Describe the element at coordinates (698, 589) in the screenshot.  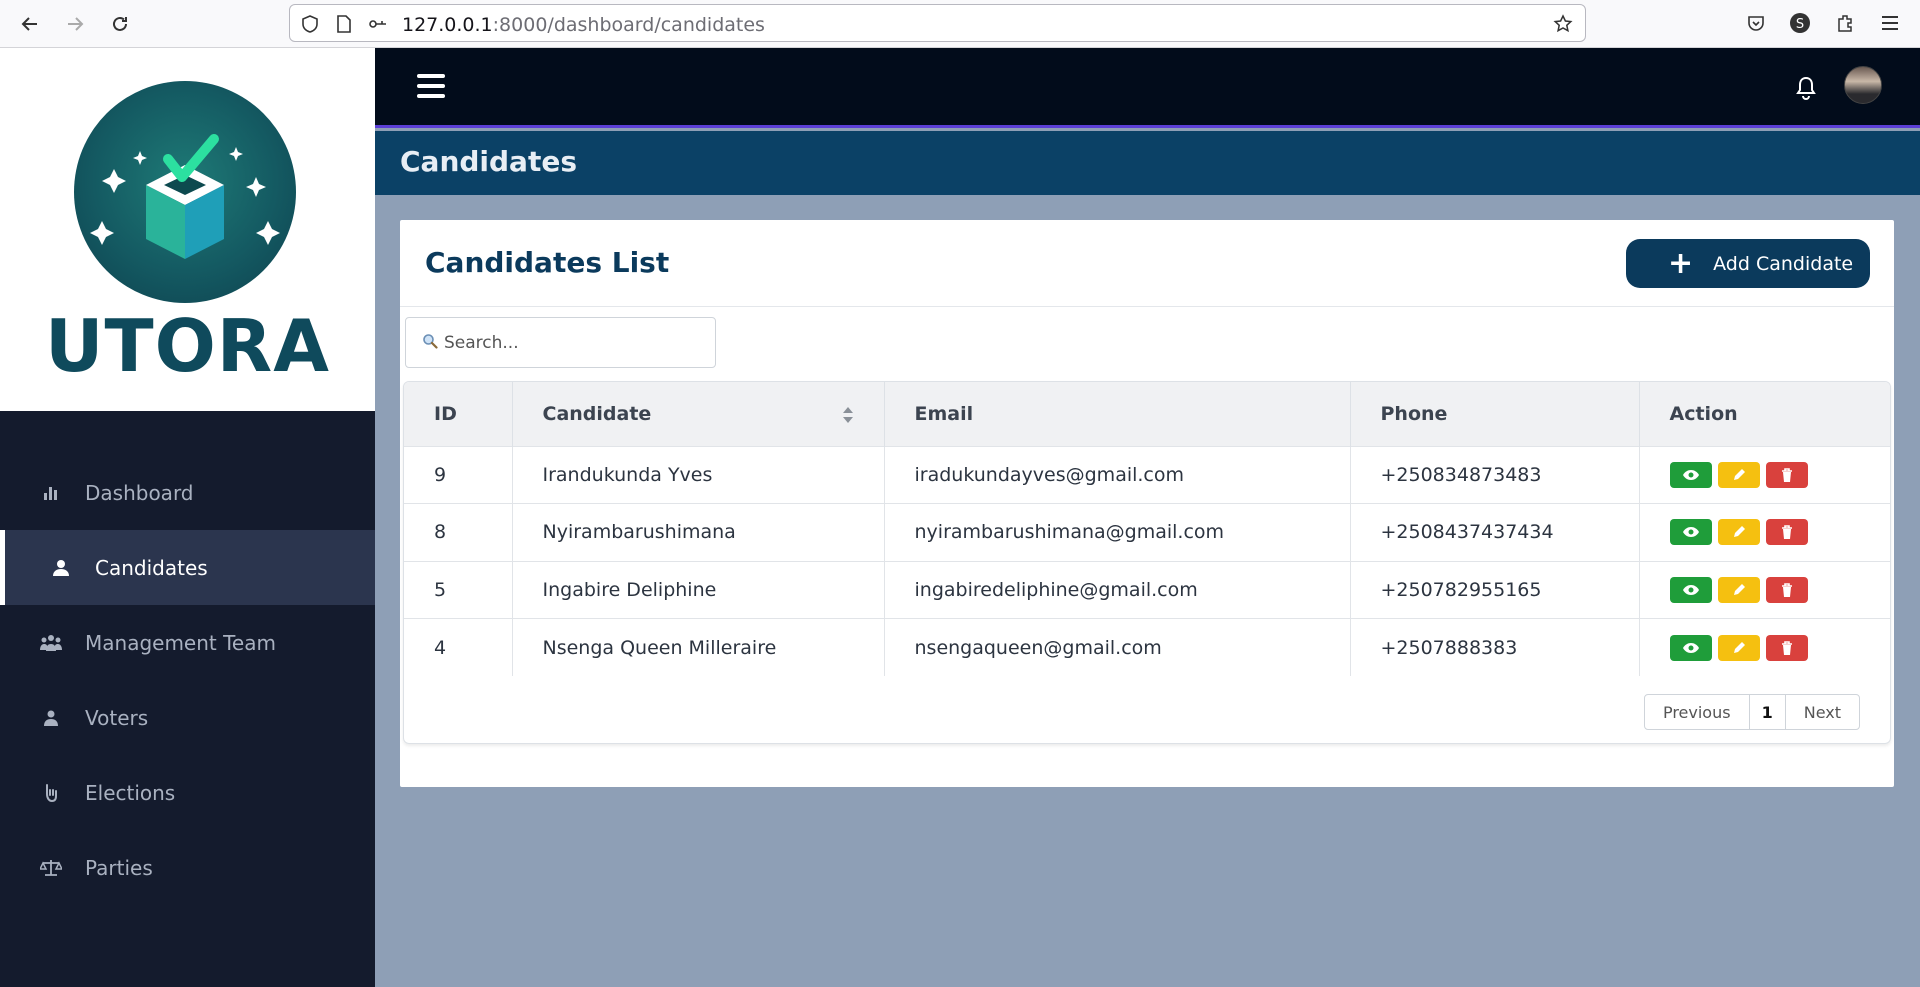
I see `cell-candidate: Ingabire Deliphine` at that location.